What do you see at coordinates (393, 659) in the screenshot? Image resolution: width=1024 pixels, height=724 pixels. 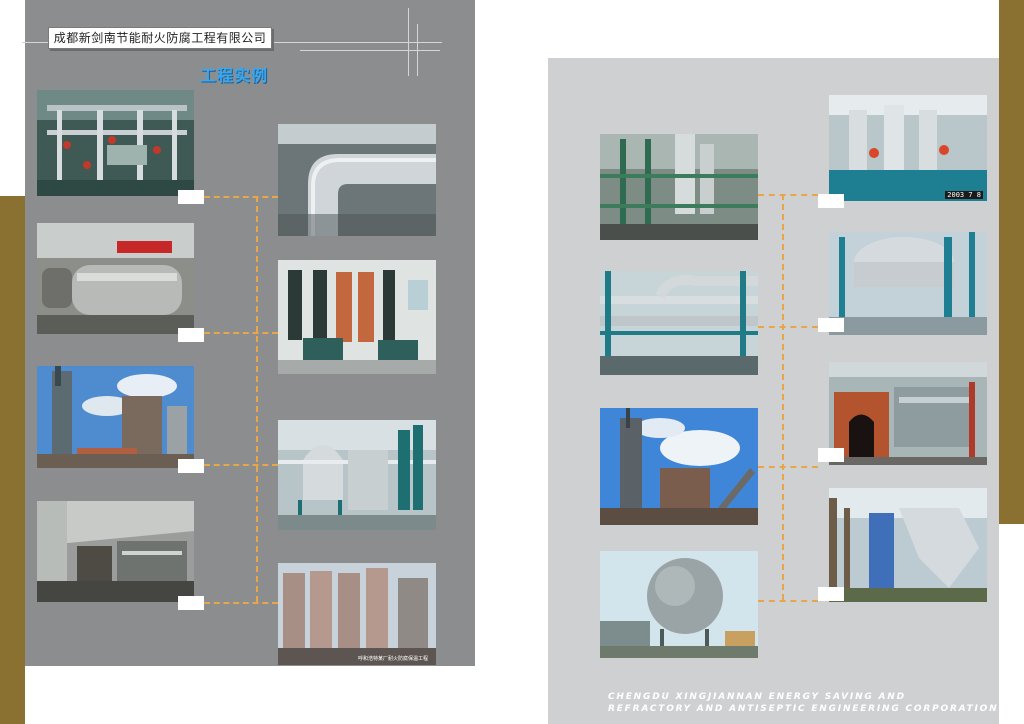 I see `photo-caption: 呼和浩特某厂耐火防腐保温工程` at bounding box center [393, 659].